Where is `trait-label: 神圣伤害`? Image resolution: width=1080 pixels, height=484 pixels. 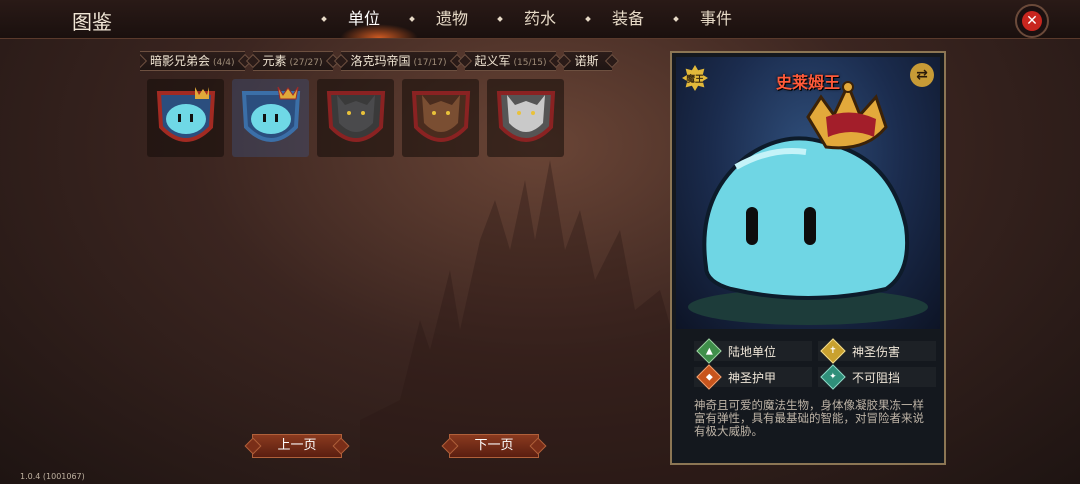
trait-label: 神圣伤害 is located at coordinates (876, 351).